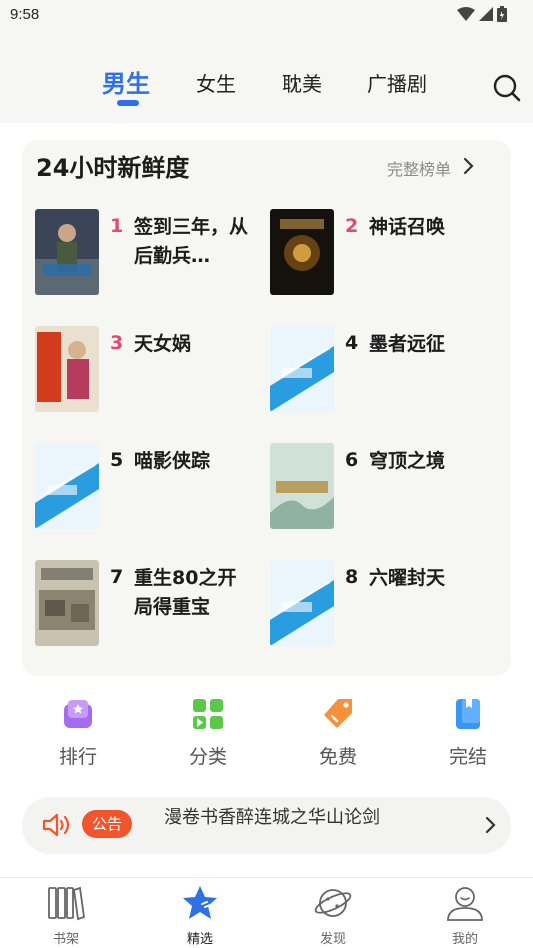 This screenshot has width=533, height=948. I want to click on bottom-nav-featured: 精选, so click(200, 915).